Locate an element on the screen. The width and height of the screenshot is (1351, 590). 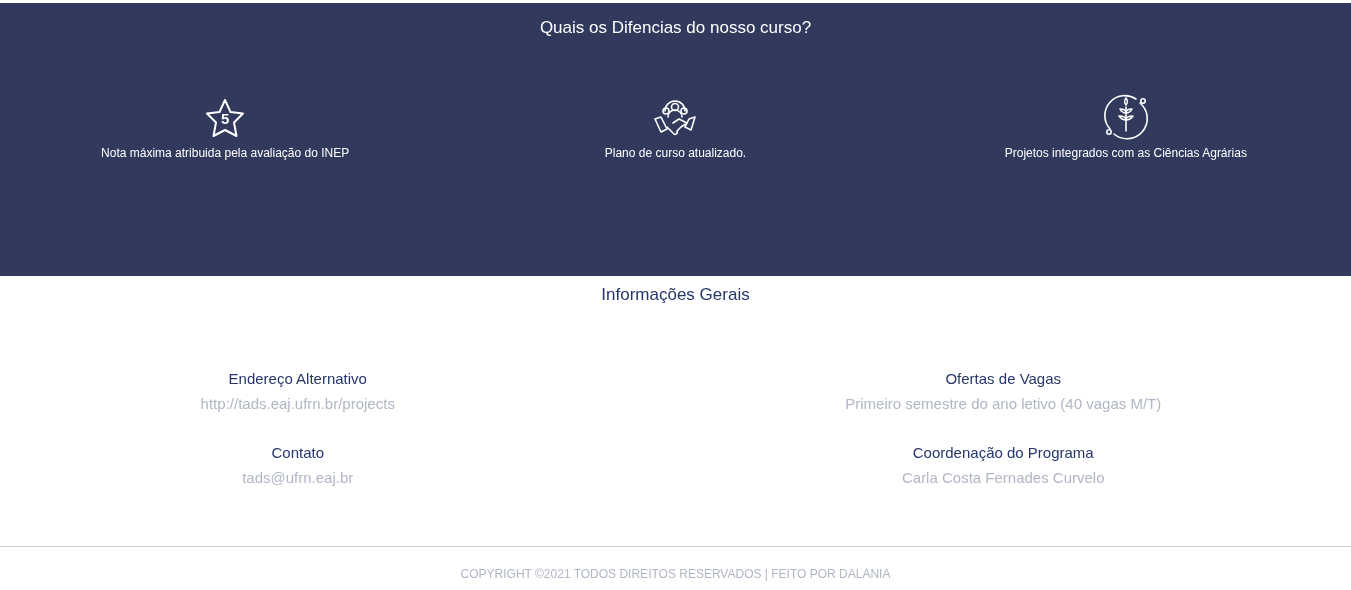
section-title: Quais os Difencias do nosso curso? is located at coordinates (675, 28).